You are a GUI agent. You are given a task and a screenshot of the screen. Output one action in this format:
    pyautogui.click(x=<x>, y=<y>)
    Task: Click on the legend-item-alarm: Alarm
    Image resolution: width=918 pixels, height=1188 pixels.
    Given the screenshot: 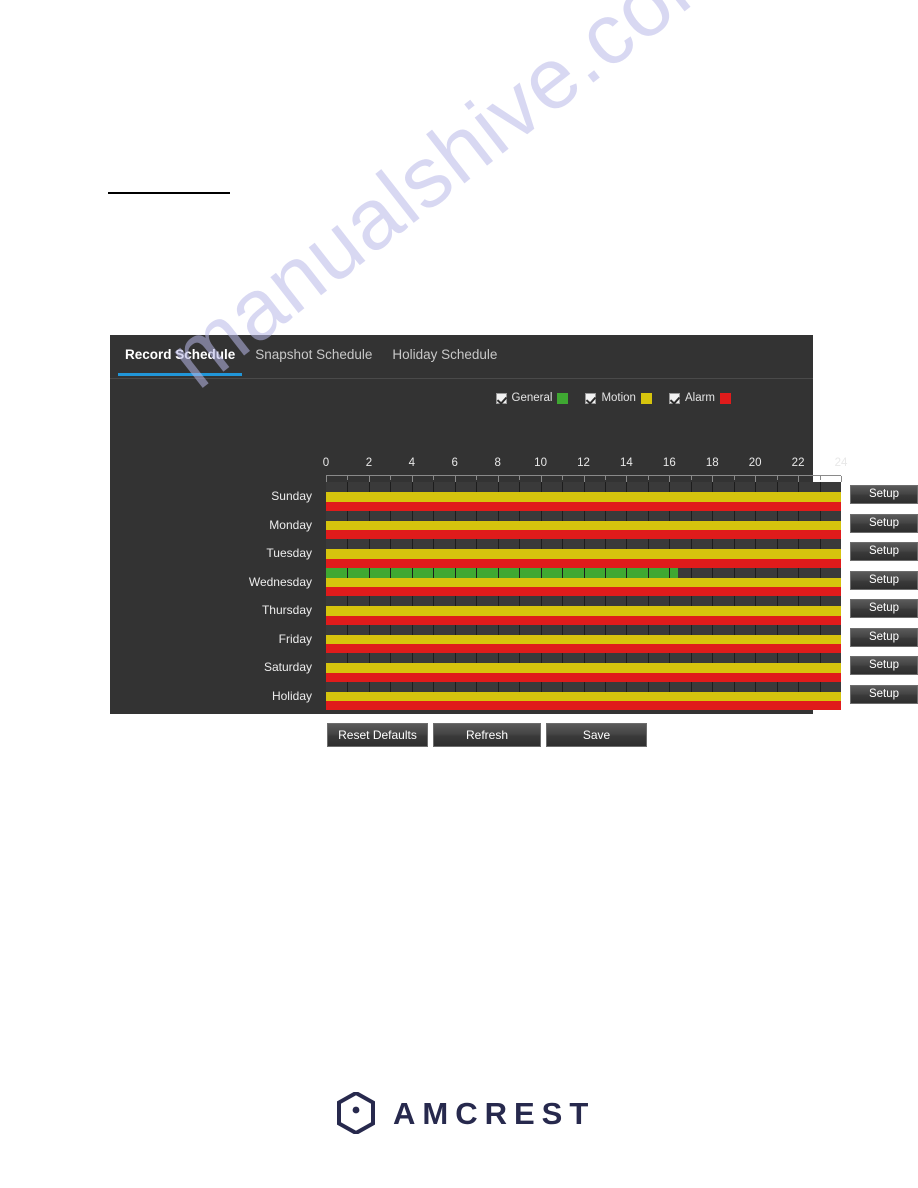 What is the action you would take?
    pyautogui.click(x=699, y=398)
    